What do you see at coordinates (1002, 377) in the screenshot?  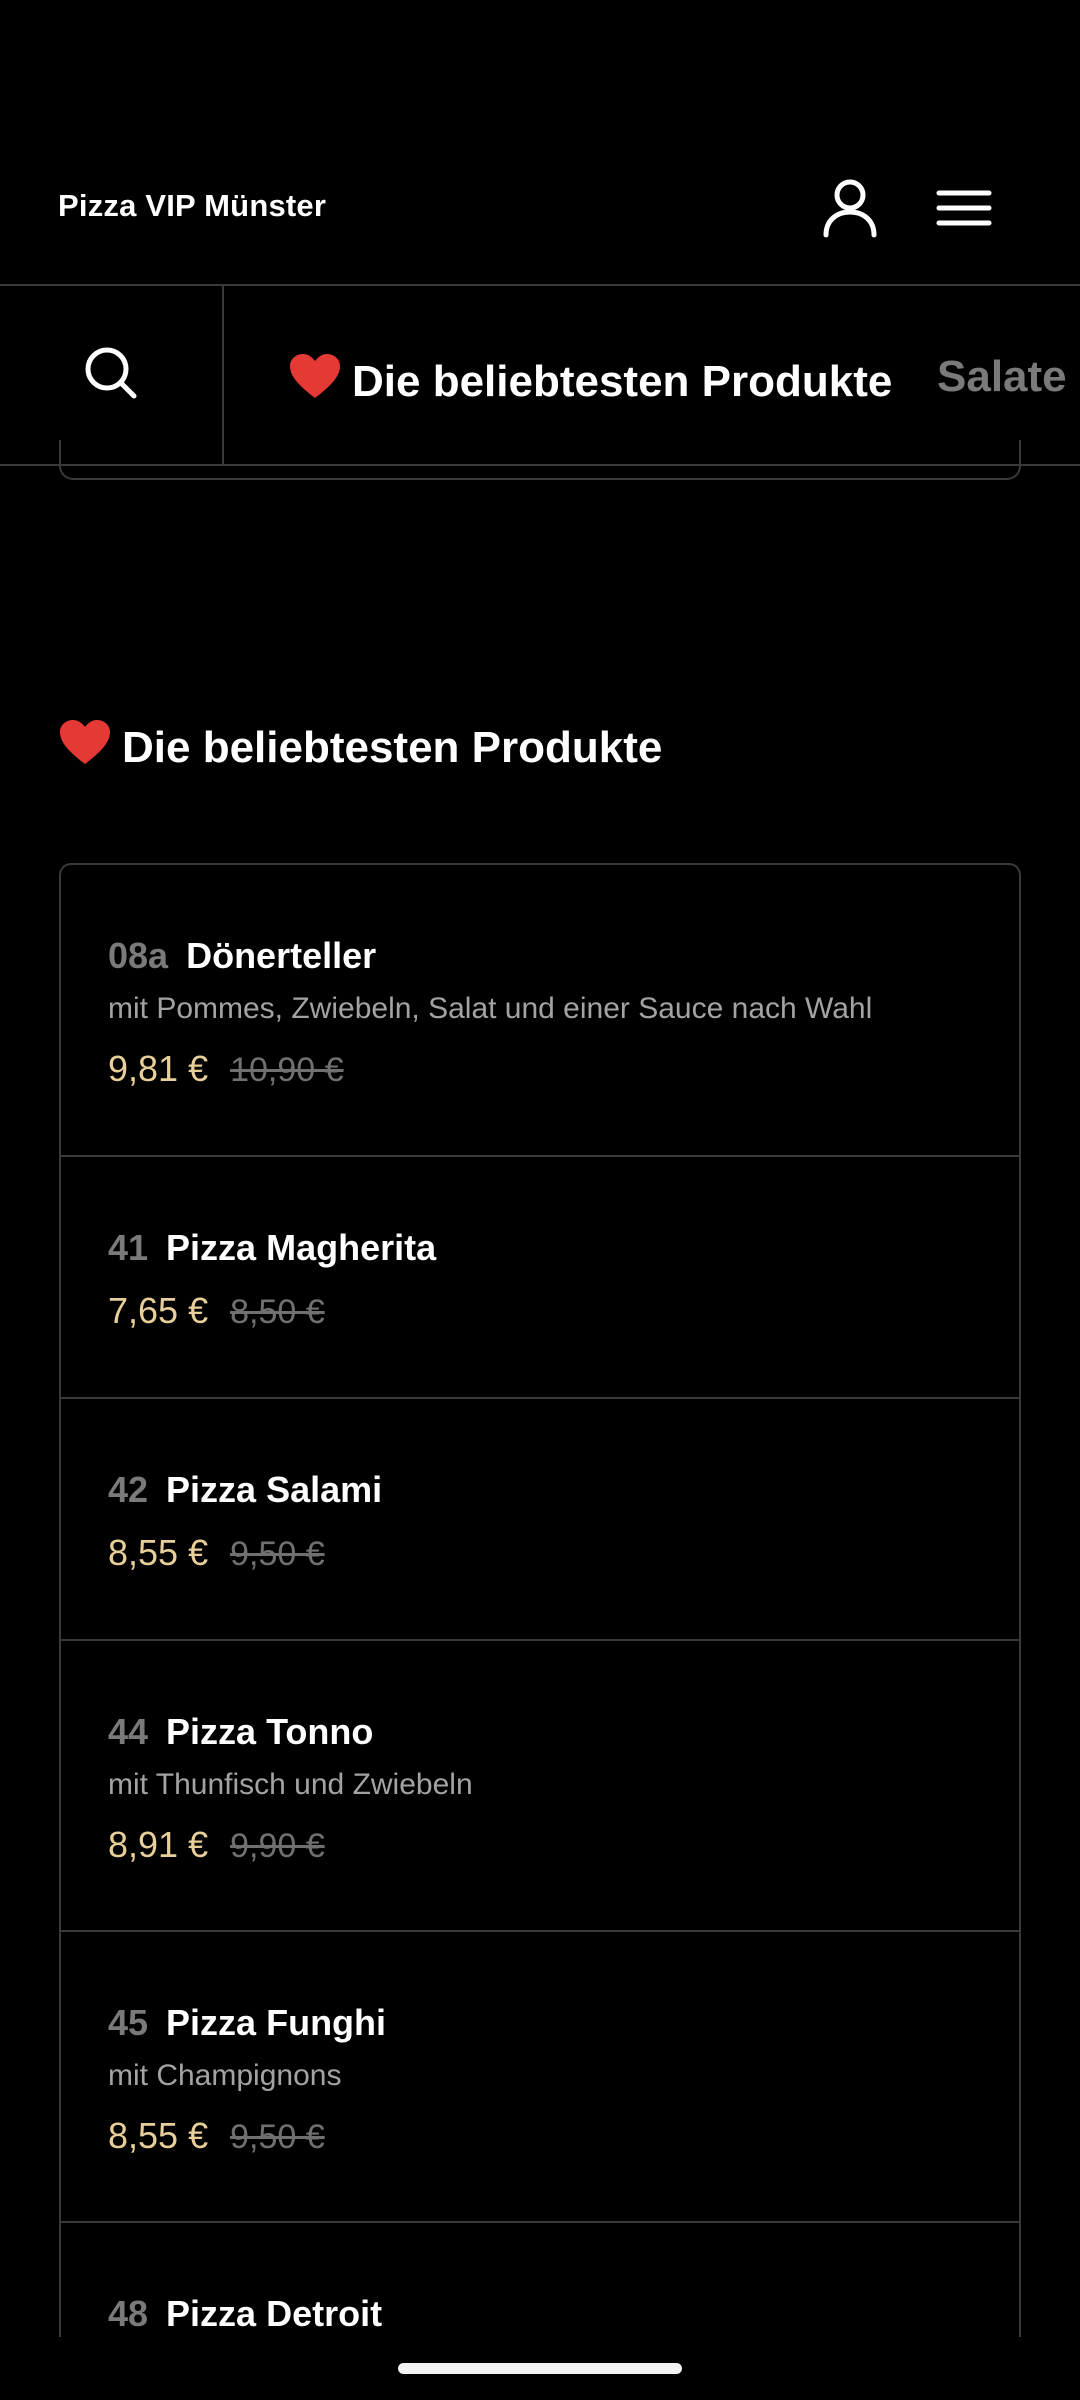 I see `tab-salate: Salate` at bounding box center [1002, 377].